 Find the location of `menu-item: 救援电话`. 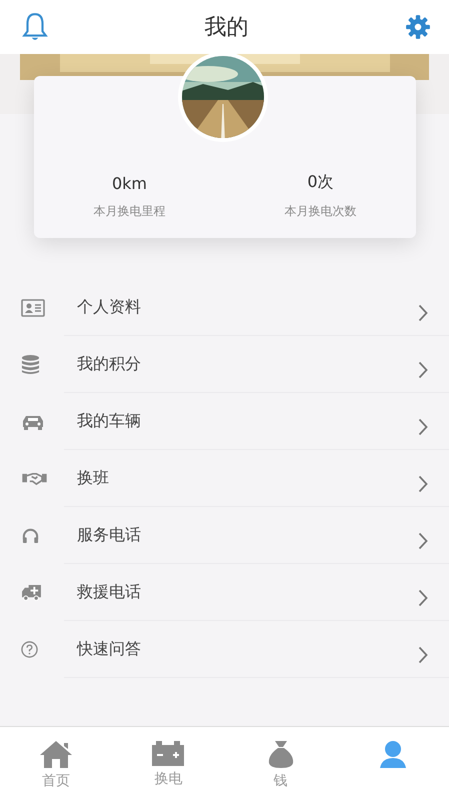

menu-item: 救援电话 is located at coordinates (224, 592).